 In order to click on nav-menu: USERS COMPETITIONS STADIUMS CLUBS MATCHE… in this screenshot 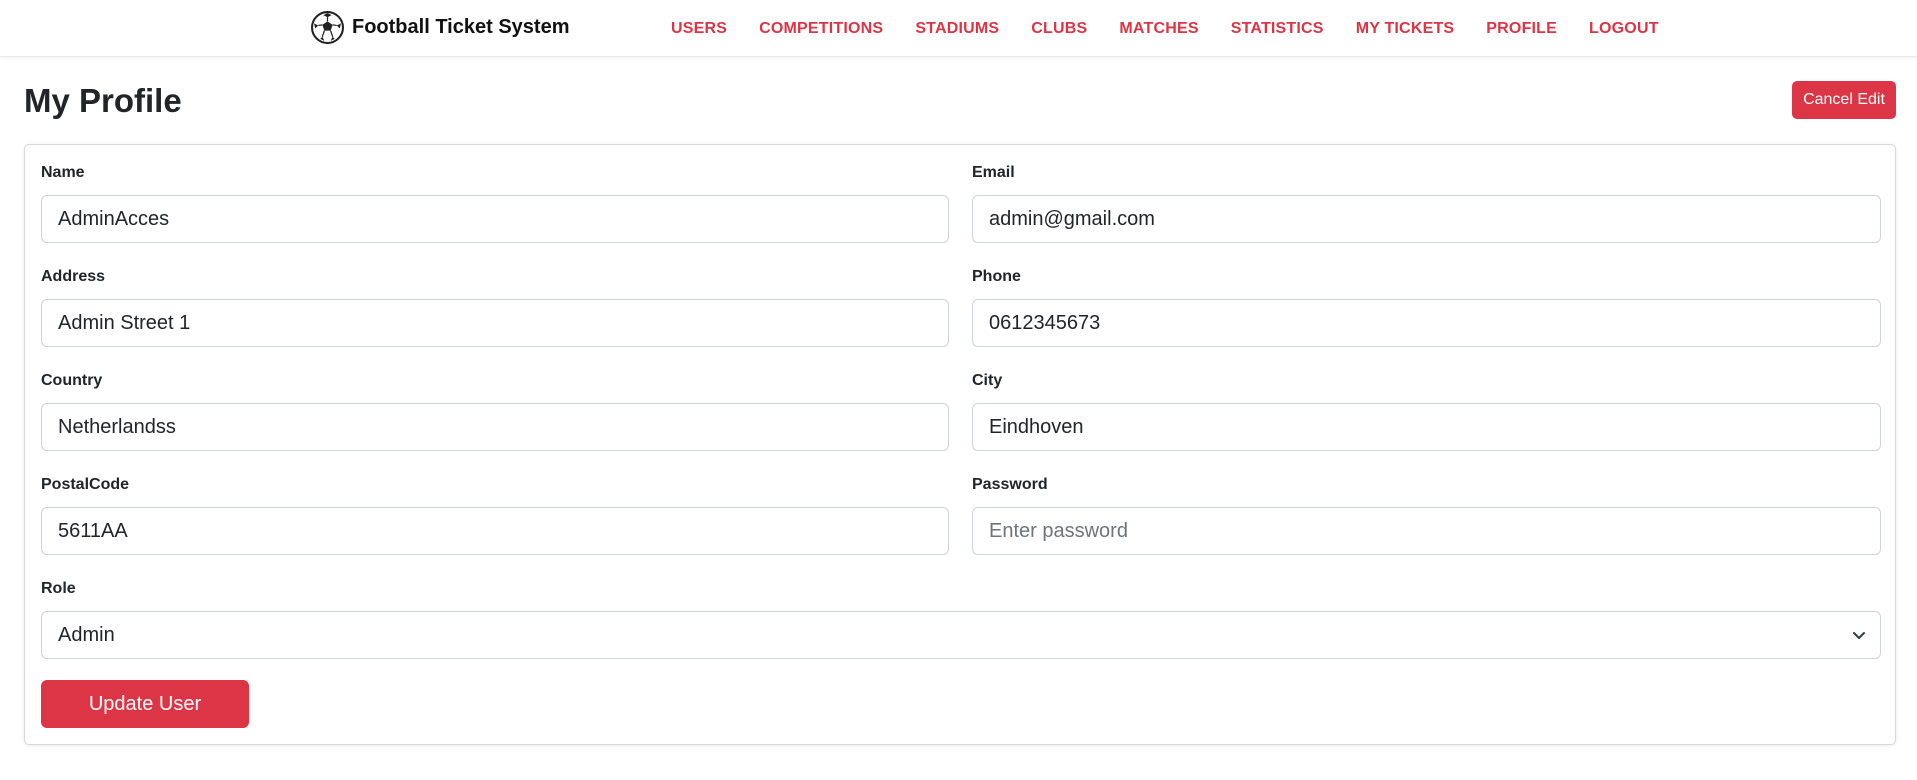, I will do `click(1181, 28)`.